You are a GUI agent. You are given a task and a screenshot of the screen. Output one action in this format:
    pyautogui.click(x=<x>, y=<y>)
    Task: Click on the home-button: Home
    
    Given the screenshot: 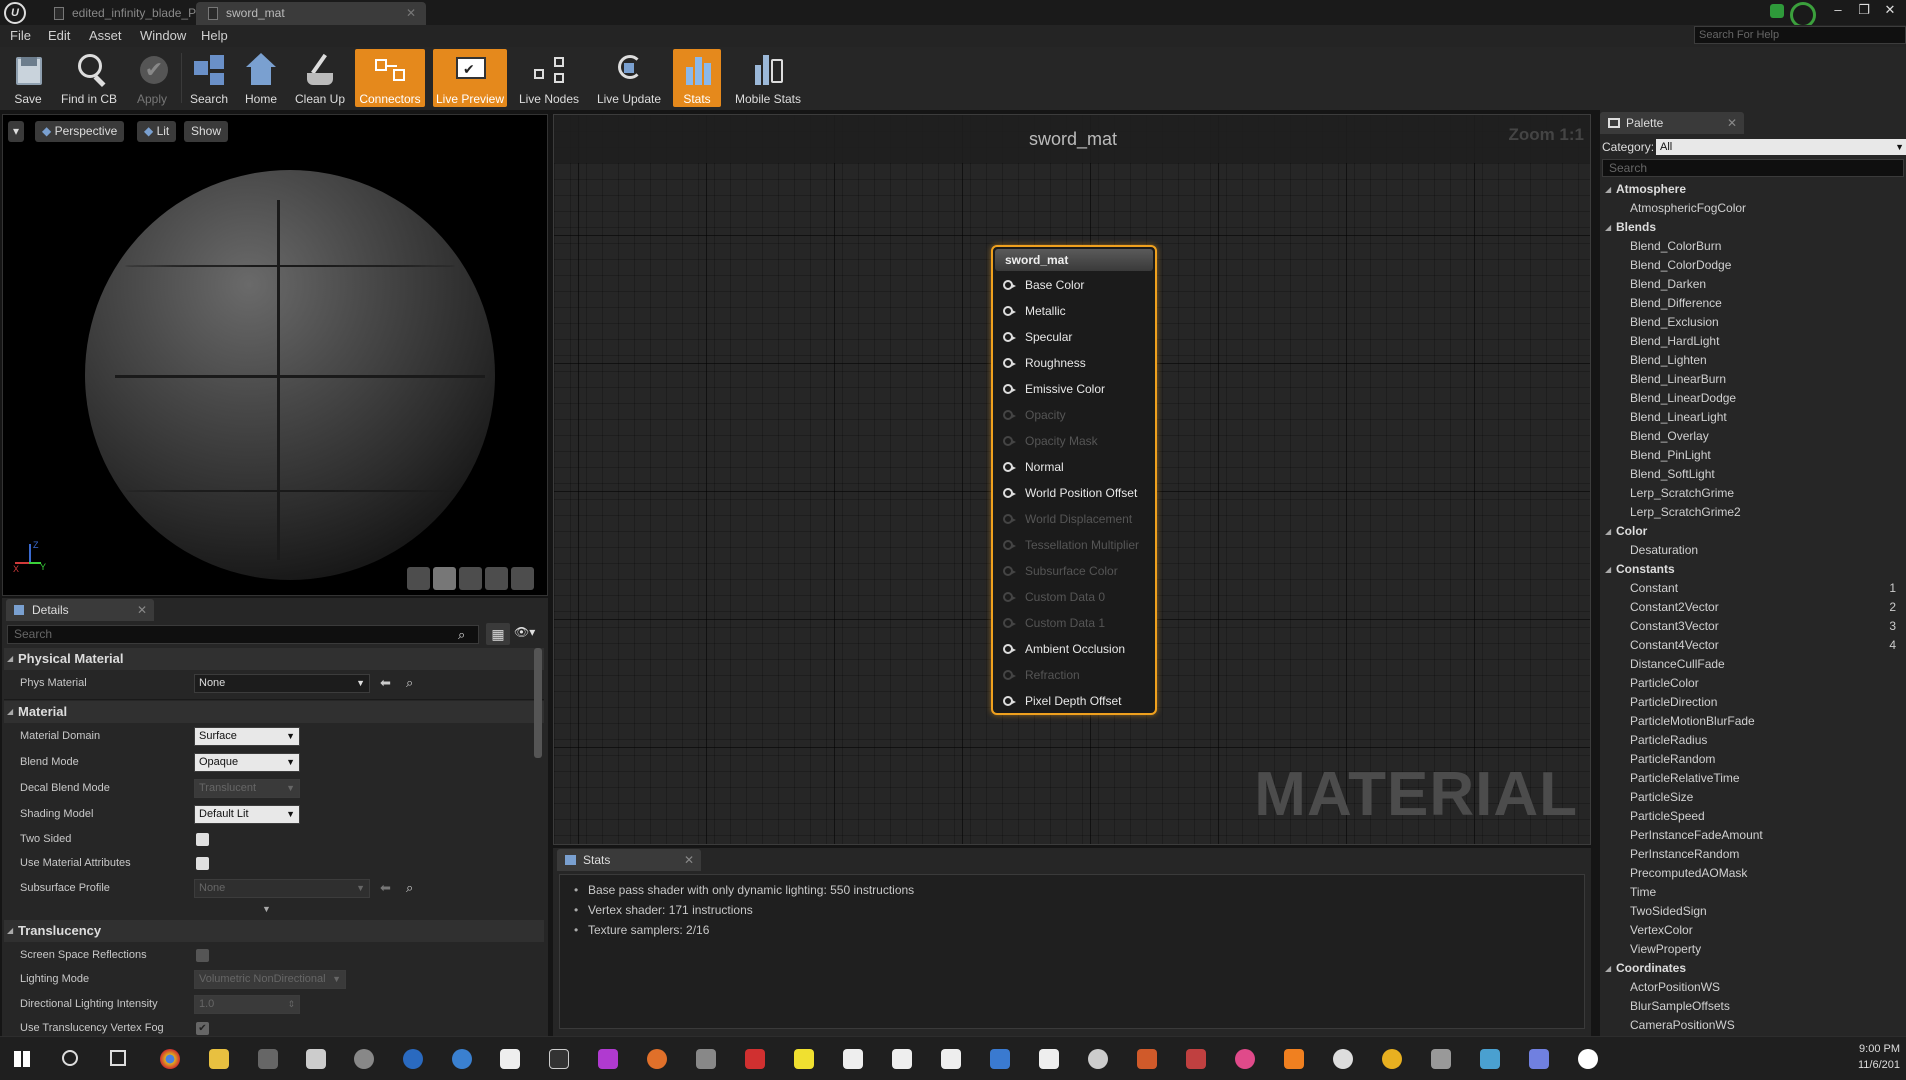 What is the action you would take?
    pyautogui.click(x=261, y=78)
    